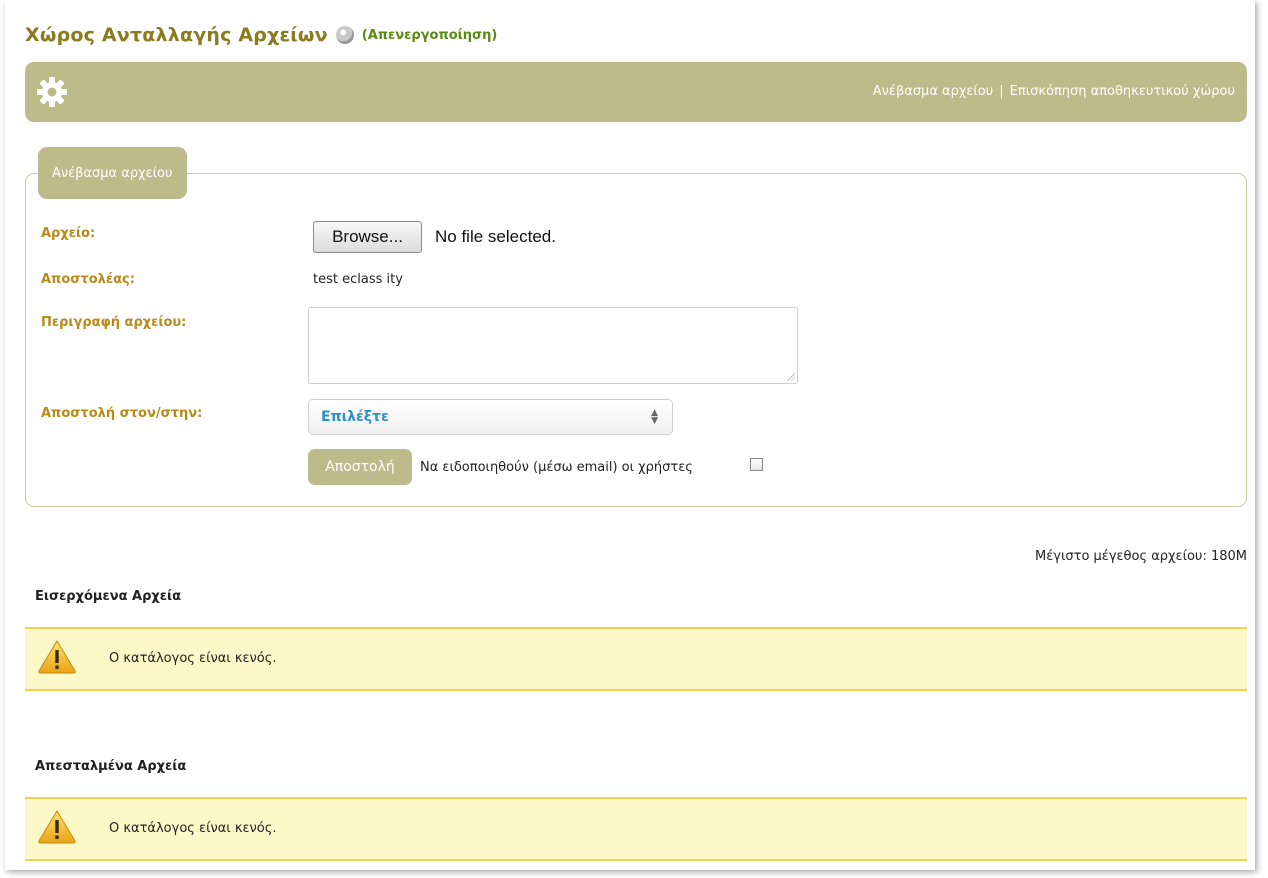 The image size is (1268, 878). What do you see at coordinates (122, 413) in the screenshot?
I see `recipient-label: Αποστολή στον/στην:` at bounding box center [122, 413].